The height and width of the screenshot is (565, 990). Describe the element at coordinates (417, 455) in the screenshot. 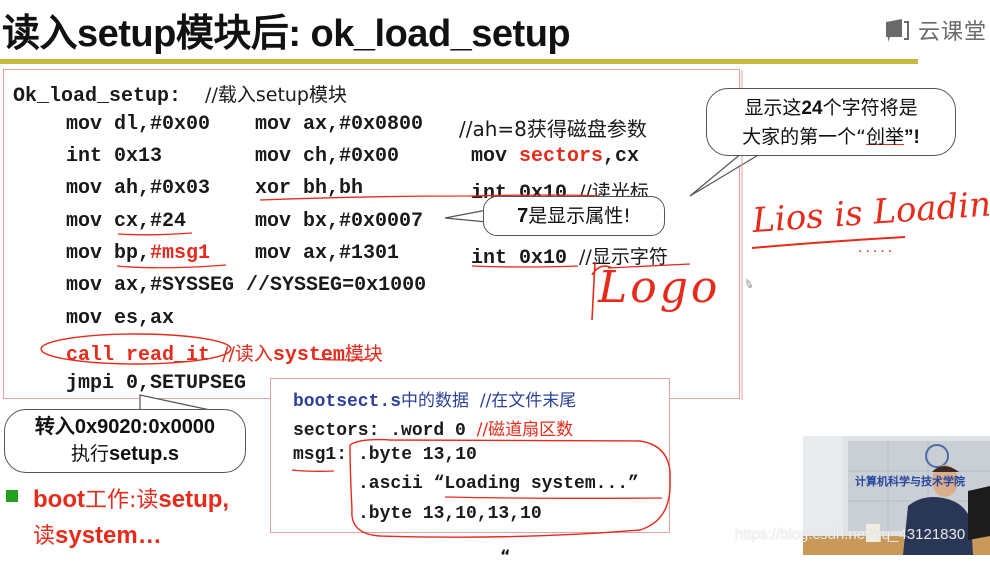

I see `data-msg-line-1: .byte 13,10` at that location.